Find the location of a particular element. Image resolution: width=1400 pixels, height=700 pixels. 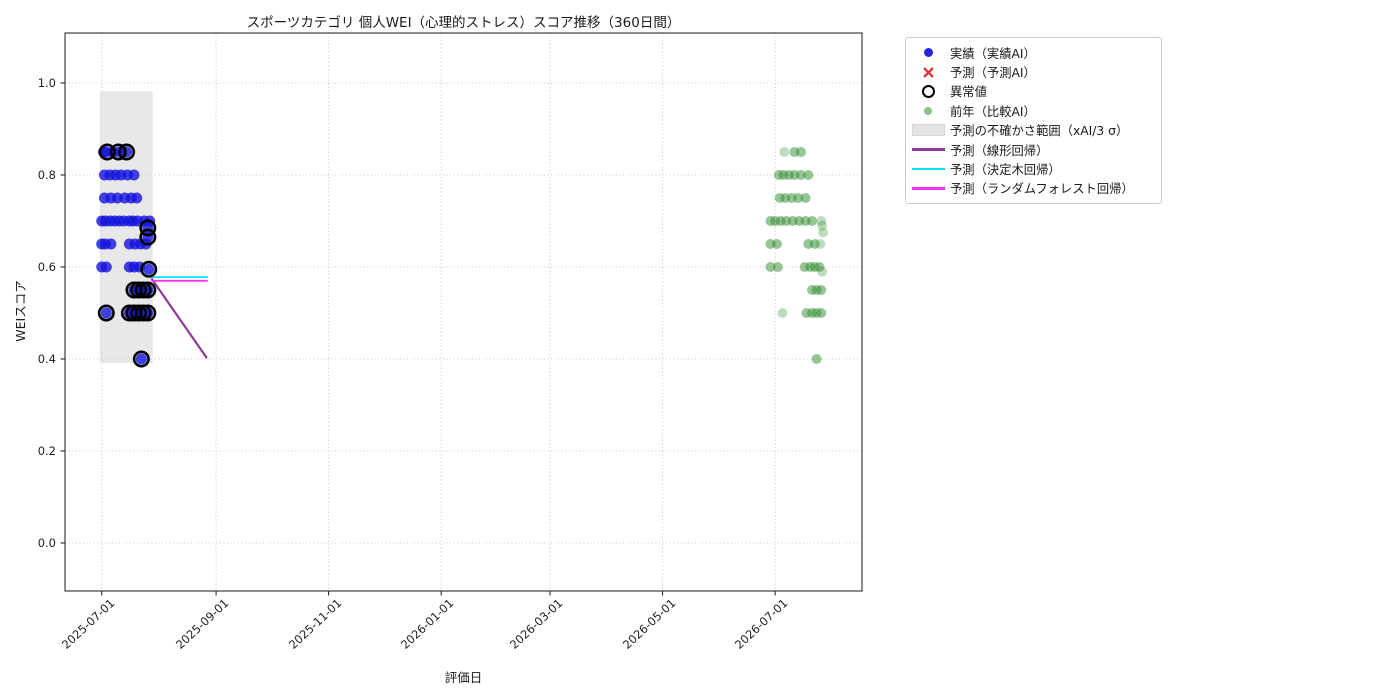

legend-item: 前年（比較AI） is located at coordinates (1029, 110).